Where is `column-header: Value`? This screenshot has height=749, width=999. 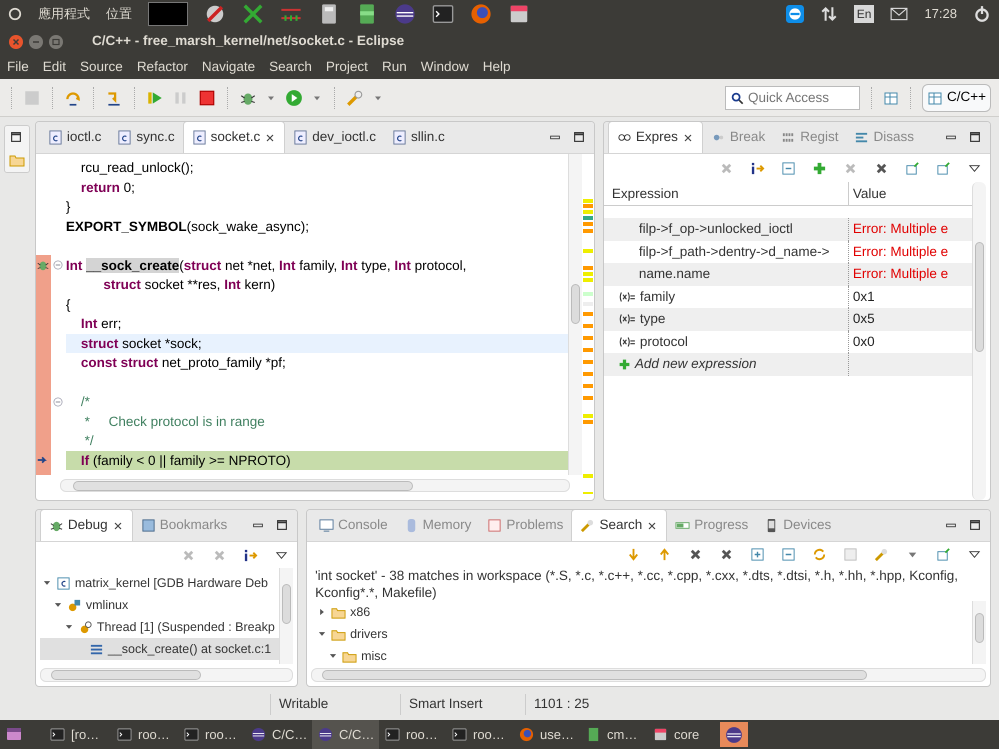 column-header: Value is located at coordinates (867, 193).